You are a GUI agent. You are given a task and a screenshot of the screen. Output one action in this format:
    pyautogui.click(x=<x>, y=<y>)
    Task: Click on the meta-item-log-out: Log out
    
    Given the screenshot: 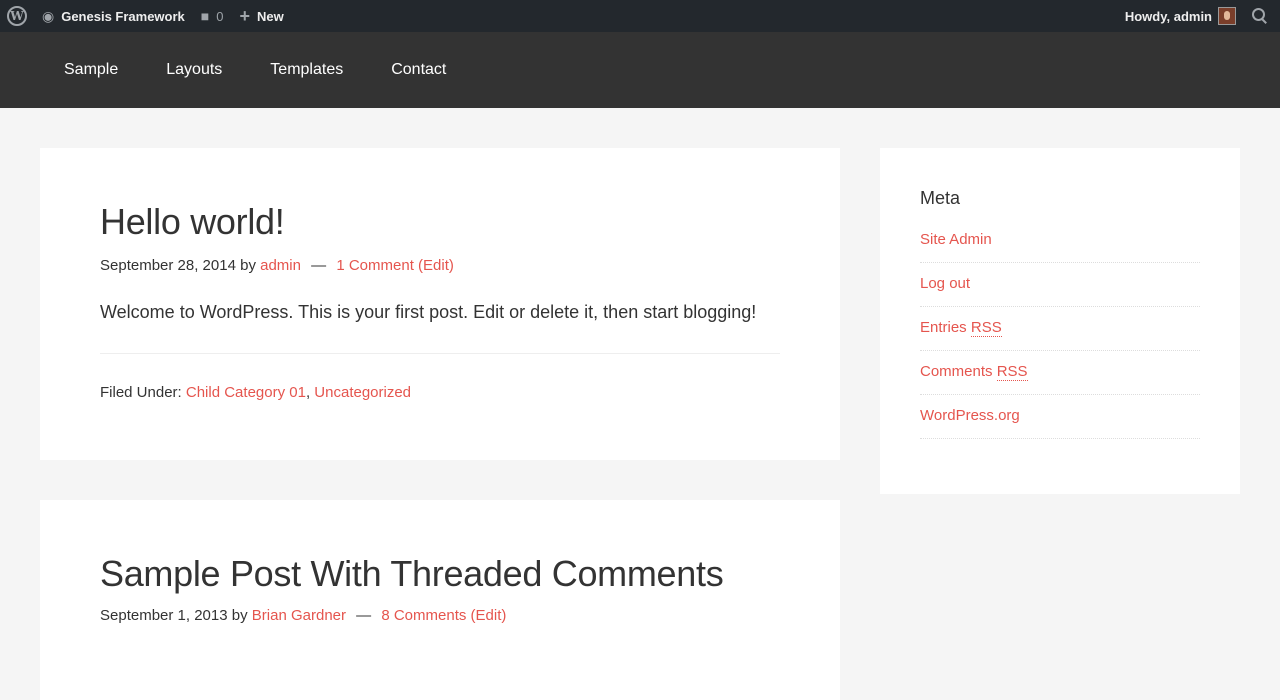 What is the action you would take?
    pyautogui.click(x=1060, y=288)
    